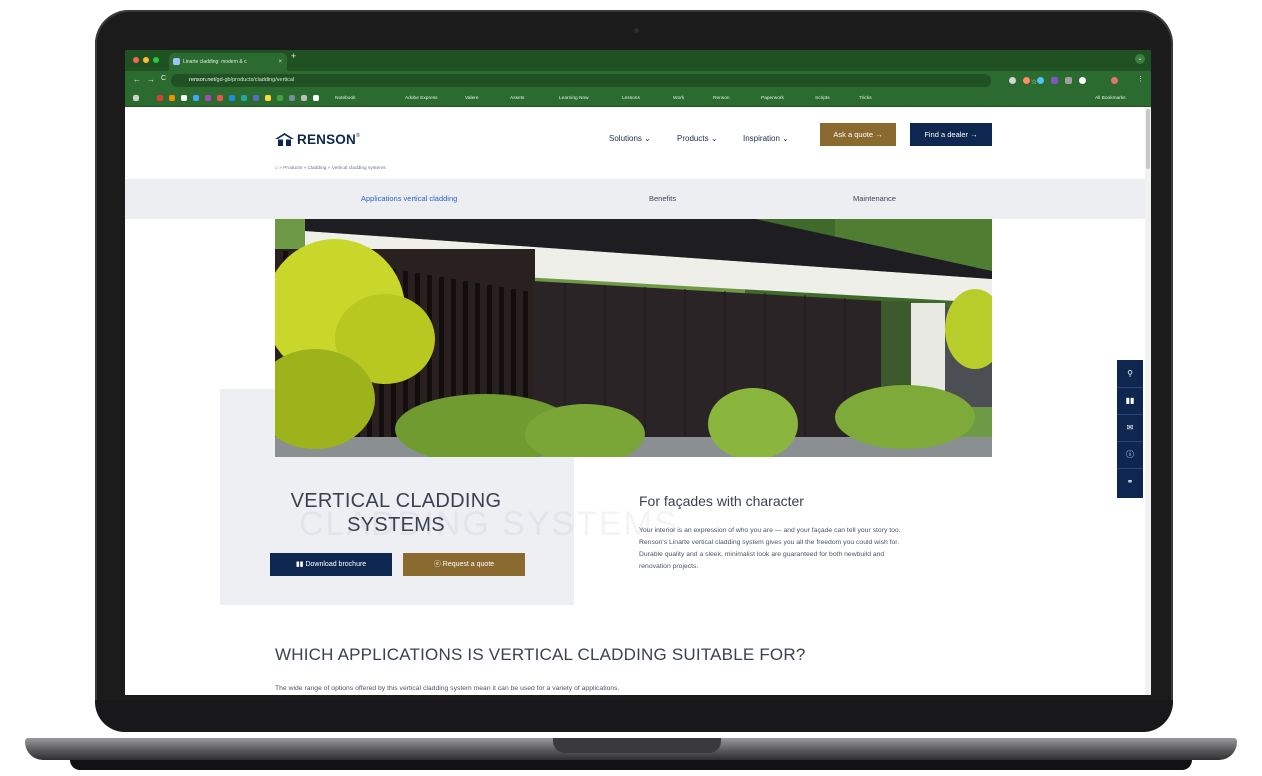 The height and width of the screenshot is (776, 1262). I want to click on apps-grid-icon, so click(136, 98).